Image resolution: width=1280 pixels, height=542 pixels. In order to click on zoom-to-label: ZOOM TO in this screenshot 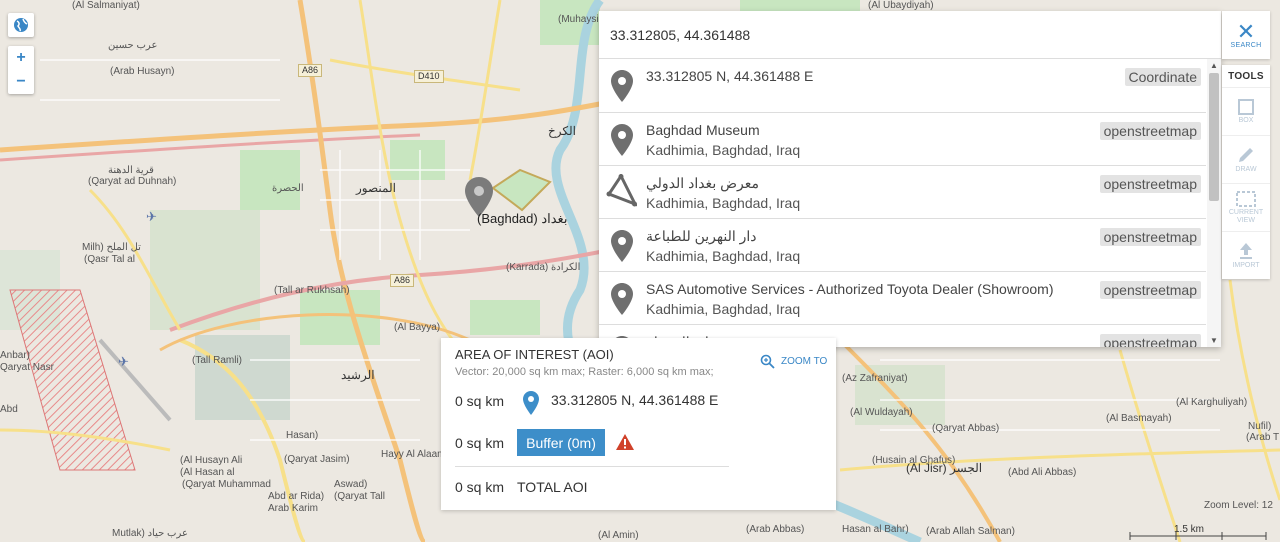, I will do `click(804, 361)`.